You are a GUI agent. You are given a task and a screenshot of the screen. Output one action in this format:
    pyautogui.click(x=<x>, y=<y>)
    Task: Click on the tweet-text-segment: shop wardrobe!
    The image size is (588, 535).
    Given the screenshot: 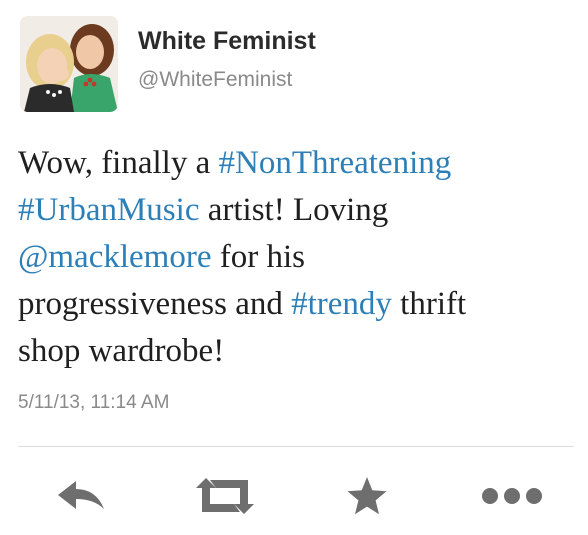 What is the action you would take?
    pyautogui.click(x=121, y=351)
    